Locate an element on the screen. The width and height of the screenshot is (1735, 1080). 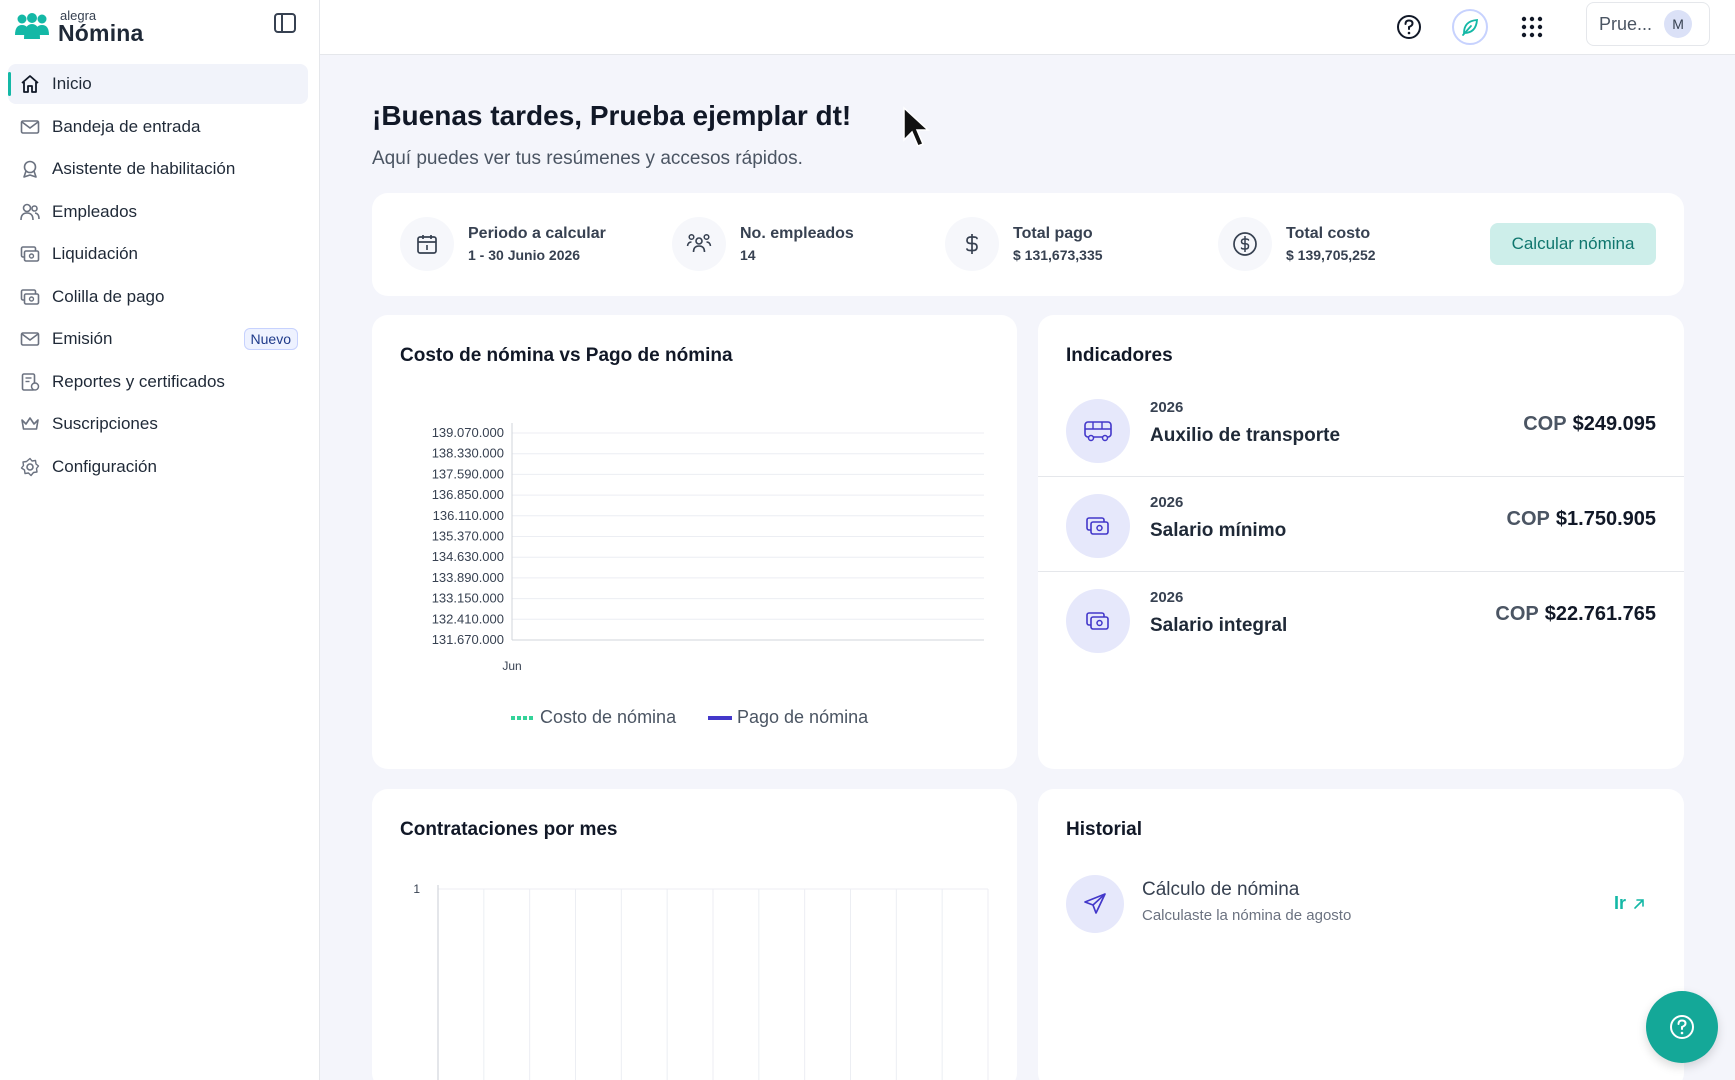
summary-label: Periodo a calcular is located at coordinates (537, 233).